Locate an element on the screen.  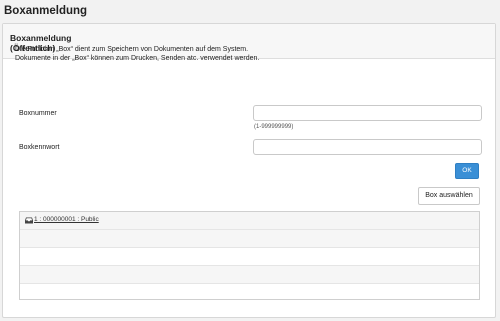
list-item: 1 : 000000001 : Public is located at coordinates (249, 221).